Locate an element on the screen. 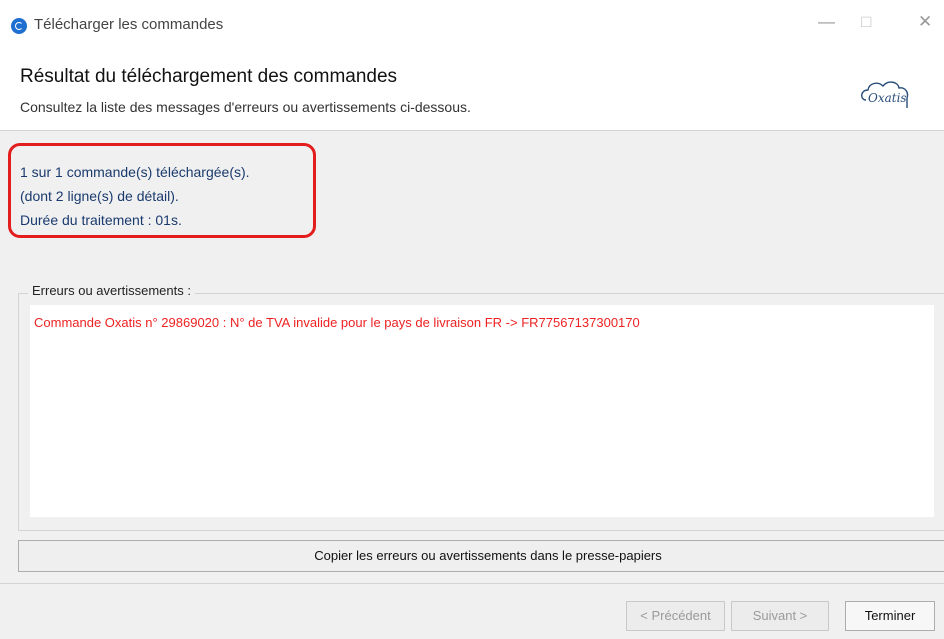 The image size is (944, 639). previous-button: < Précédent is located at coordinates (675, 616).